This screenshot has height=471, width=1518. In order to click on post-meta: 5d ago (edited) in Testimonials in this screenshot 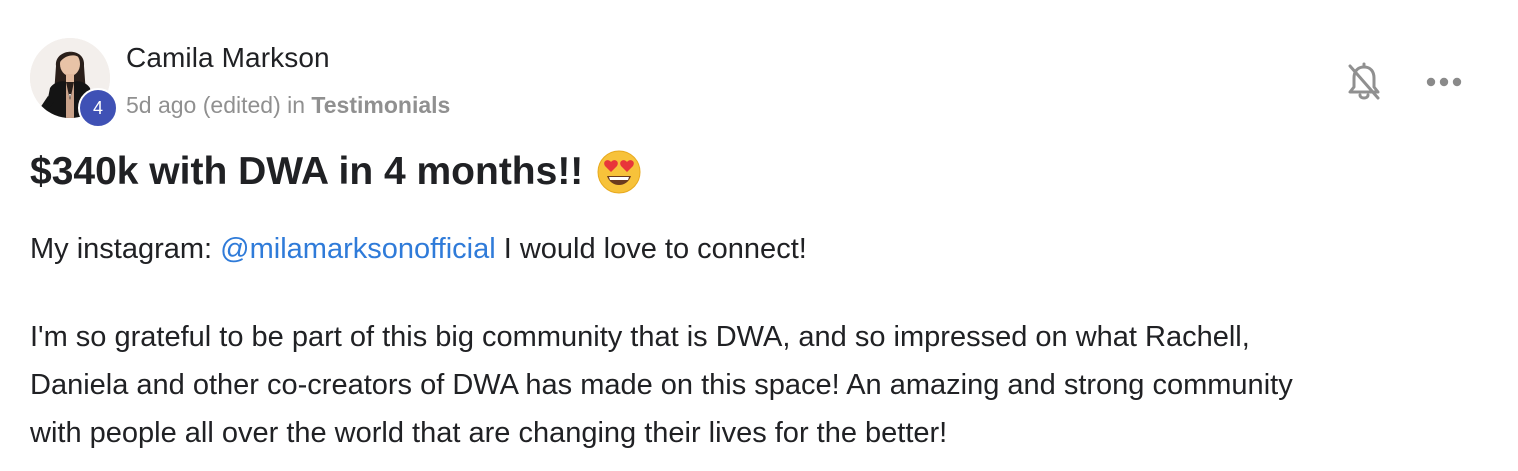, I will do `click(288, 105)`.